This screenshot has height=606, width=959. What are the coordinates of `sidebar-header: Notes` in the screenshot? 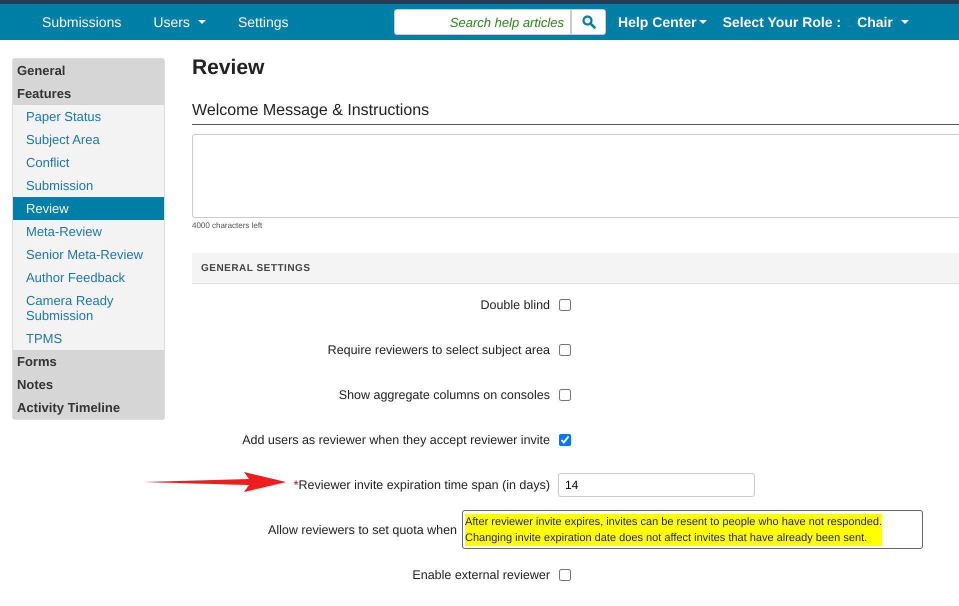 It's located at (88, 384).